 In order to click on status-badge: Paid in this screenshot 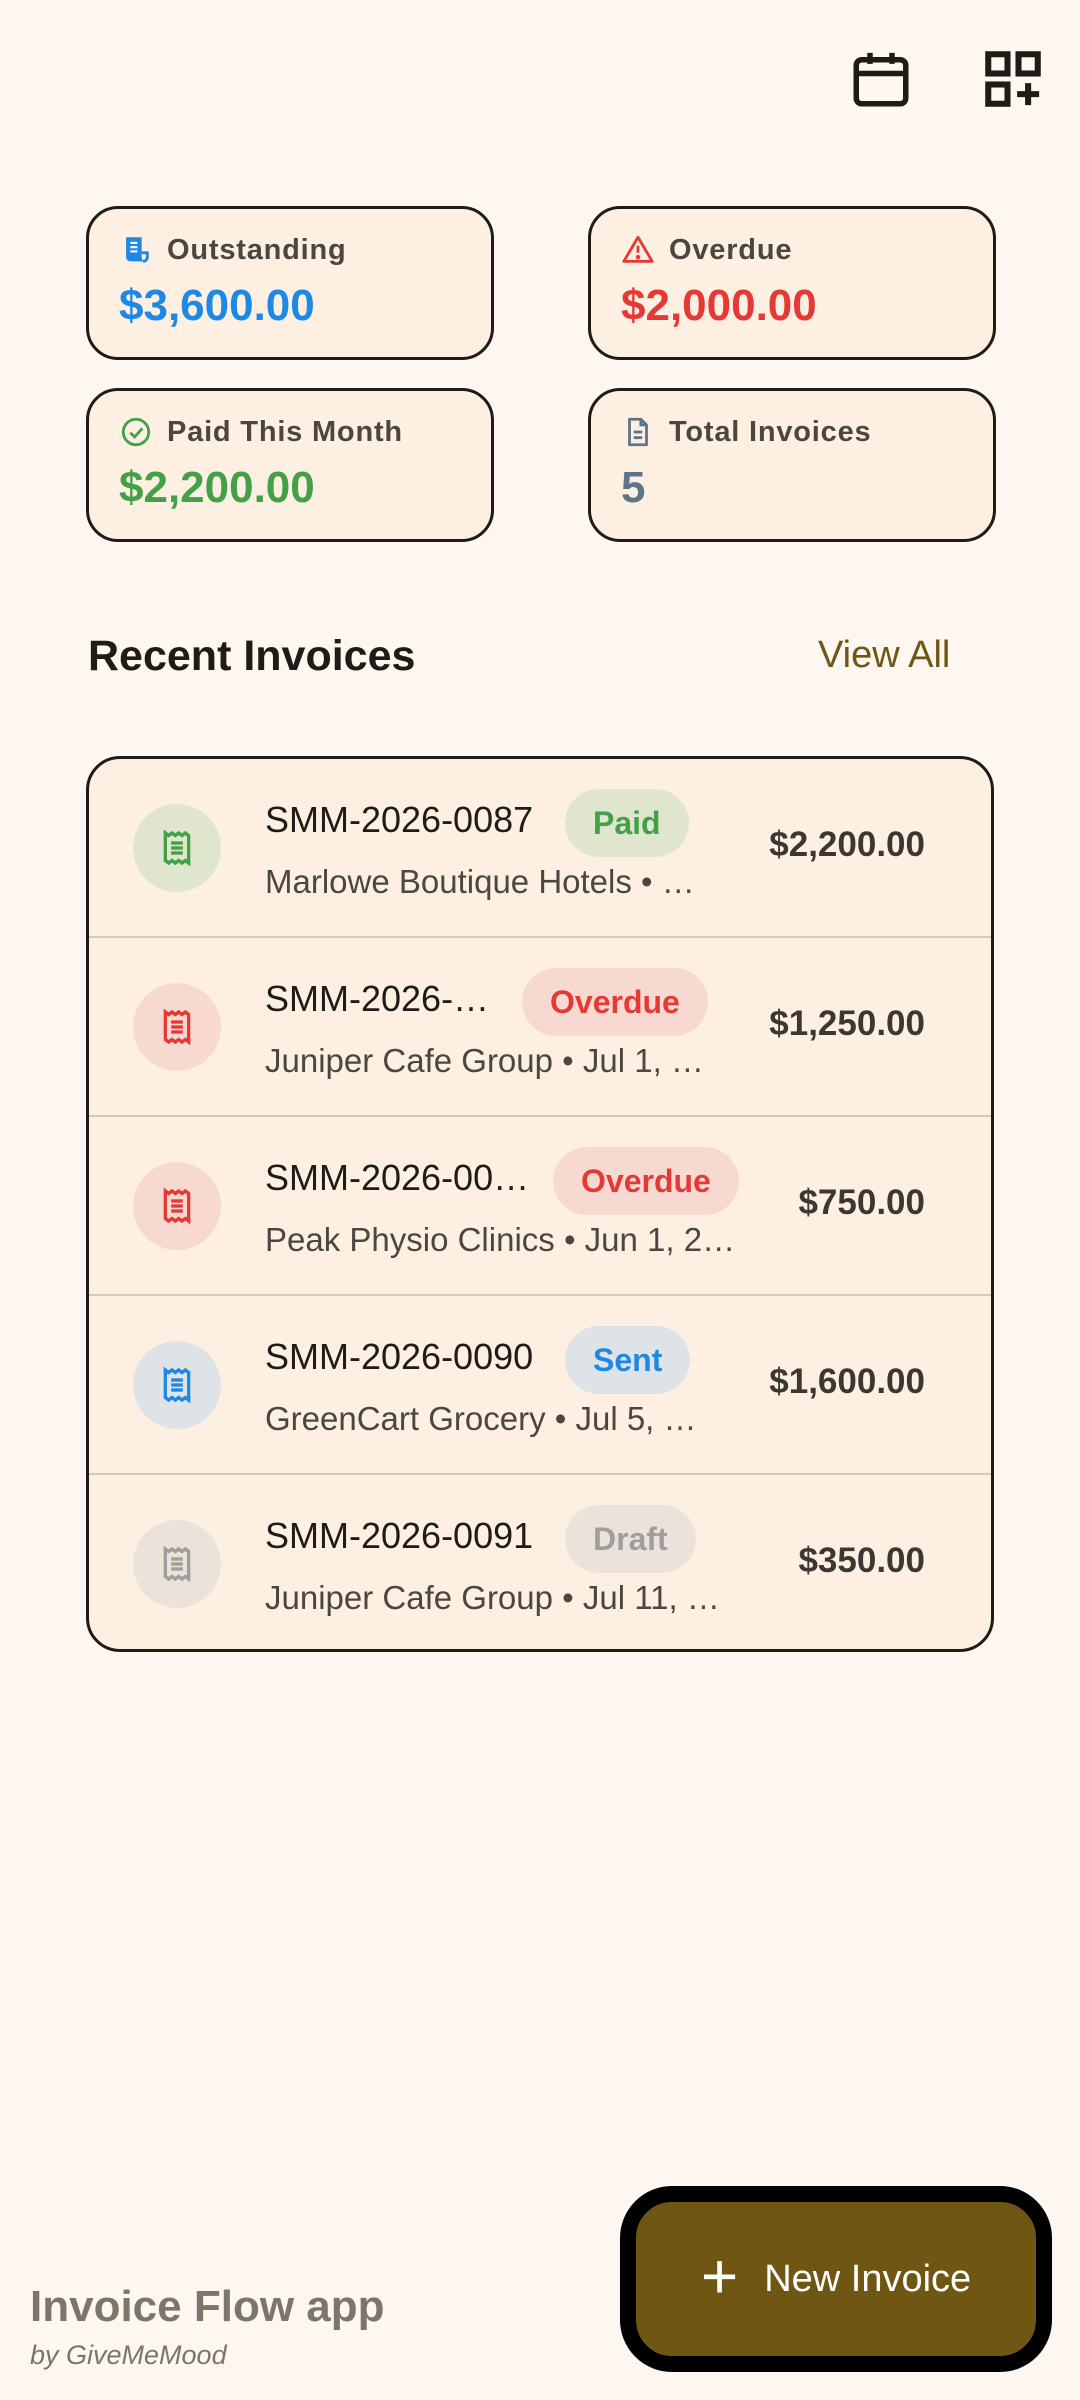, I will do `click(627, 823)`.